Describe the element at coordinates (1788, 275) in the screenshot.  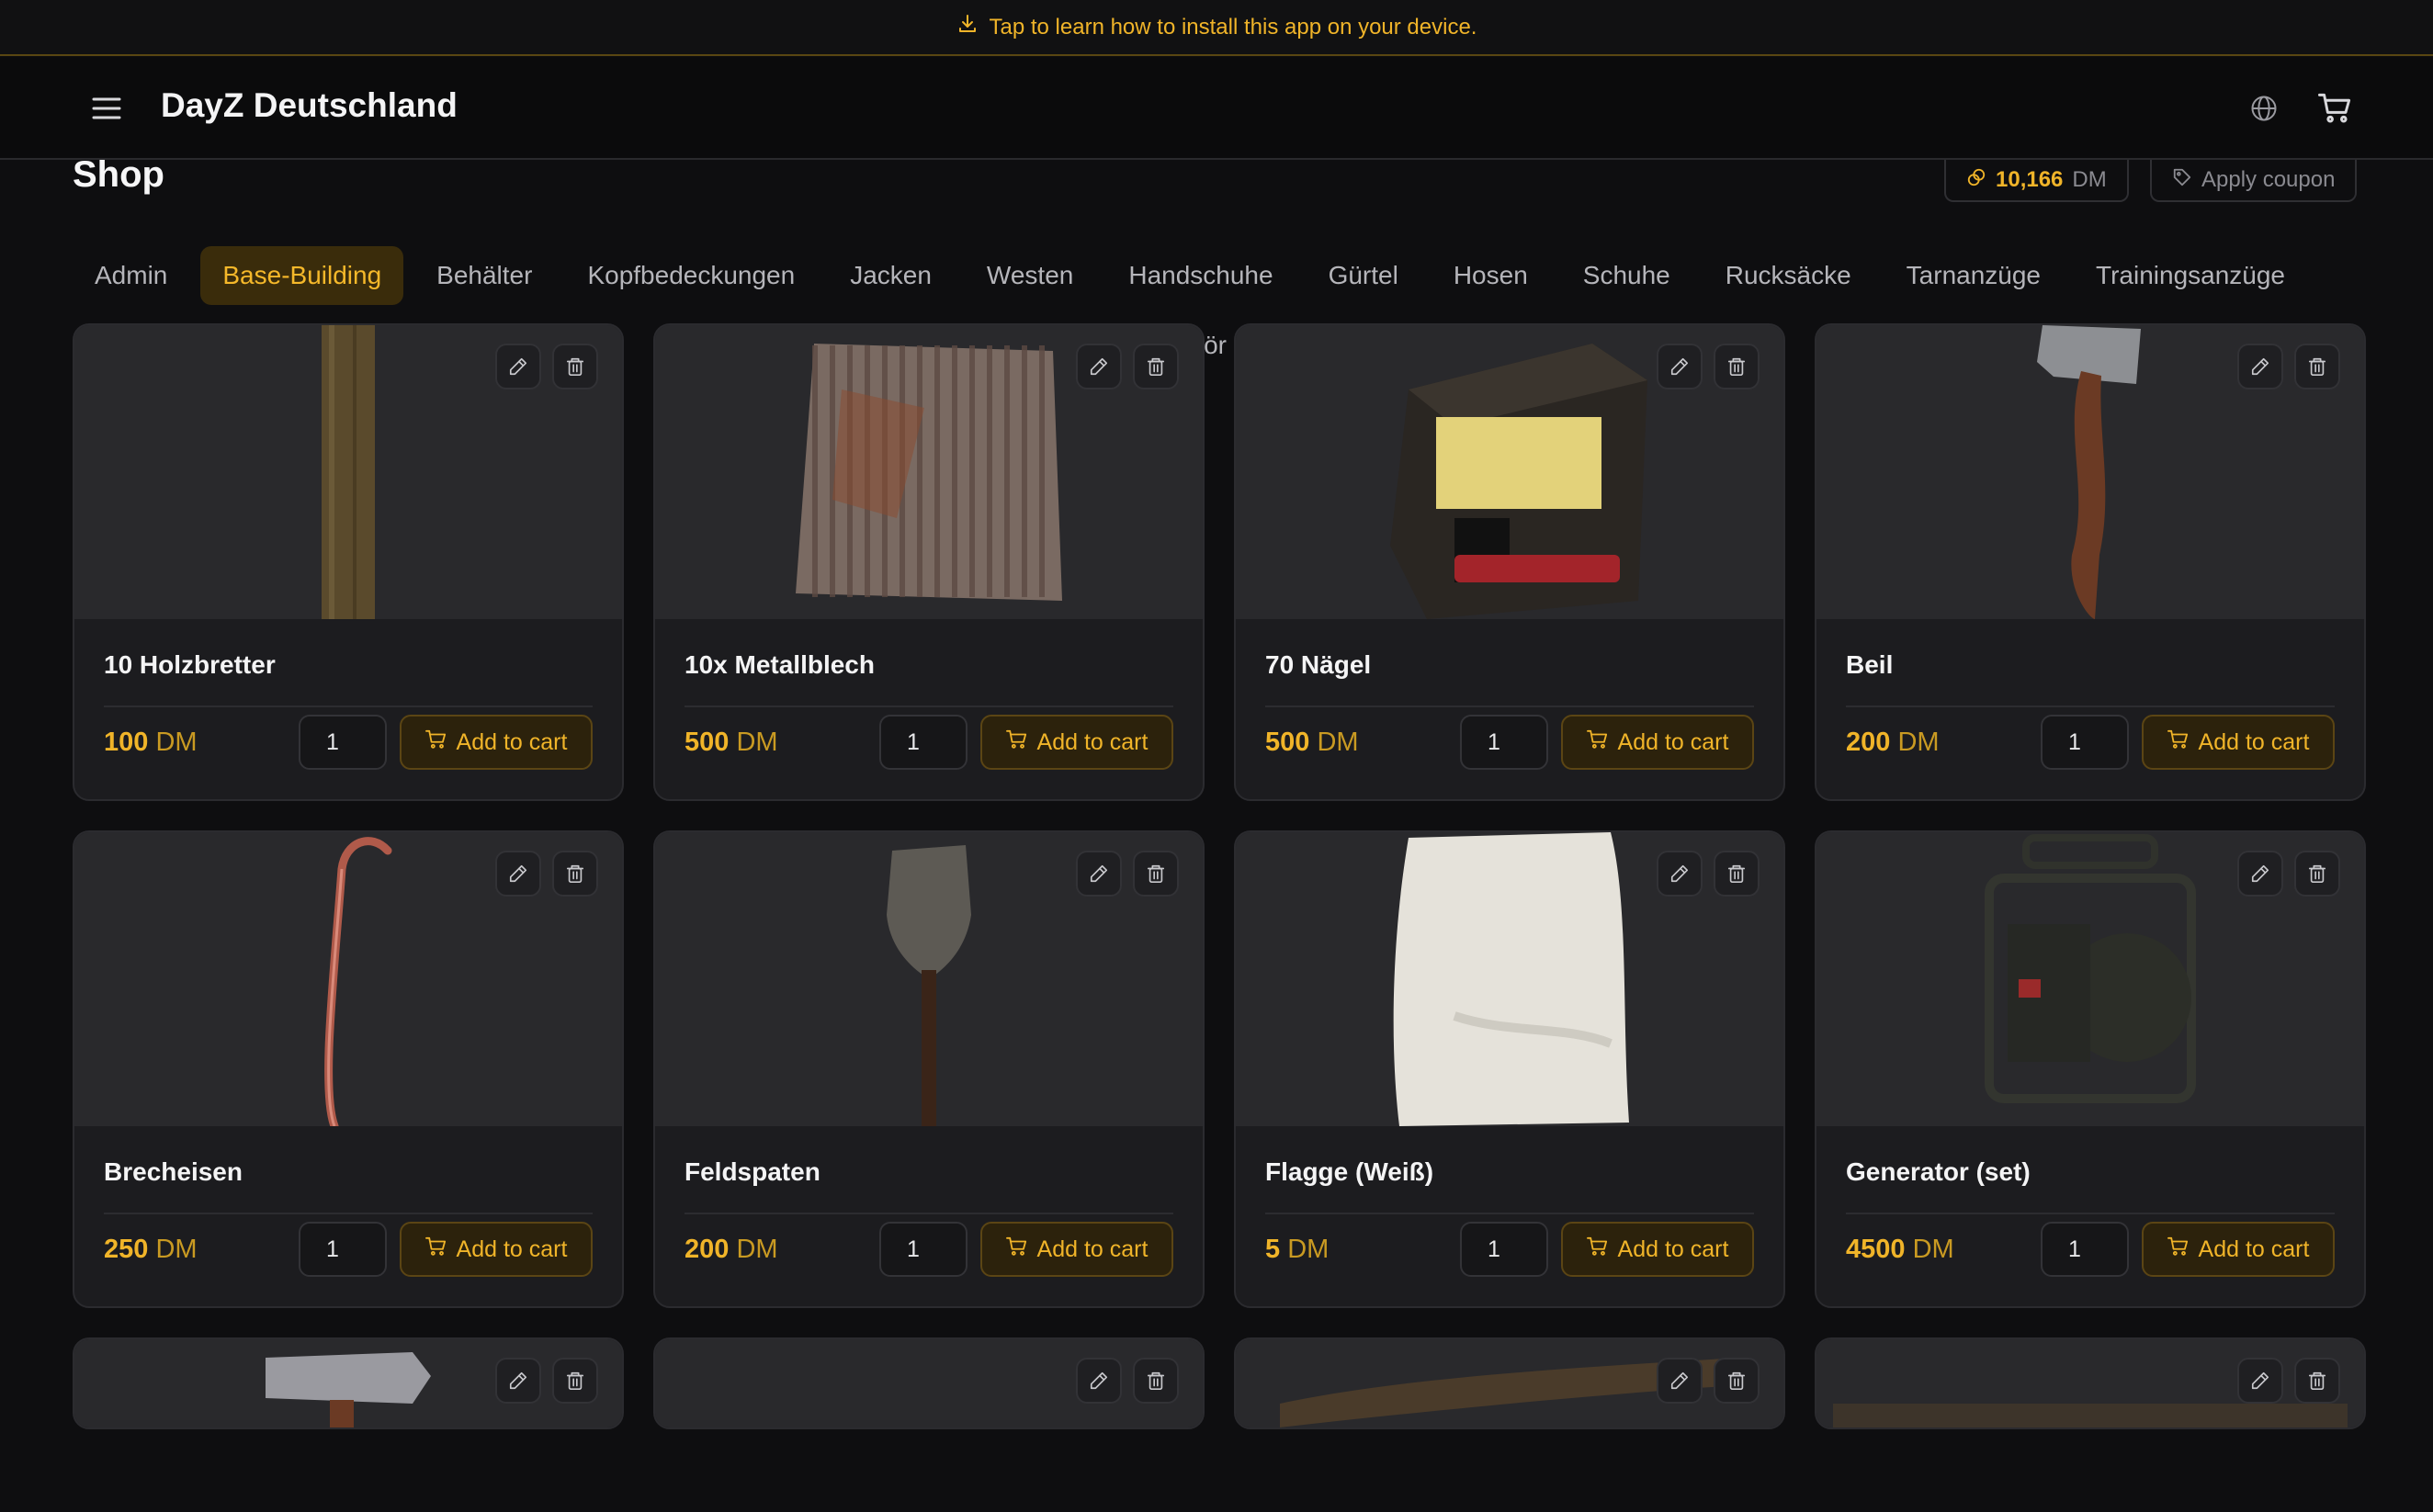
I see `tab-rucksäcke: Rucksäcke` at that location.